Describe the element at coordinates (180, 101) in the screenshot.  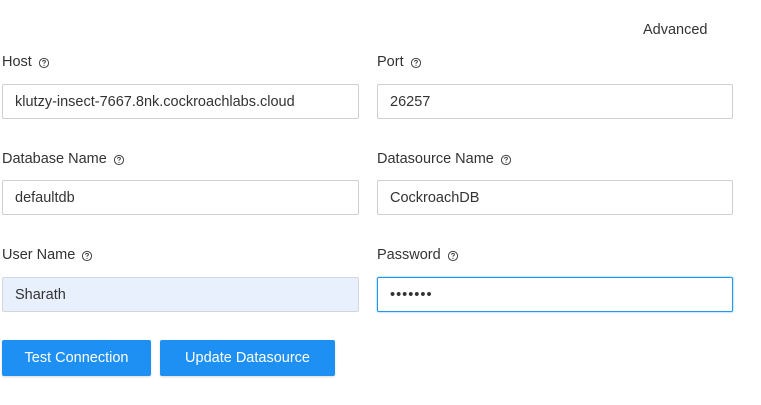
I see `host-input` at that location.